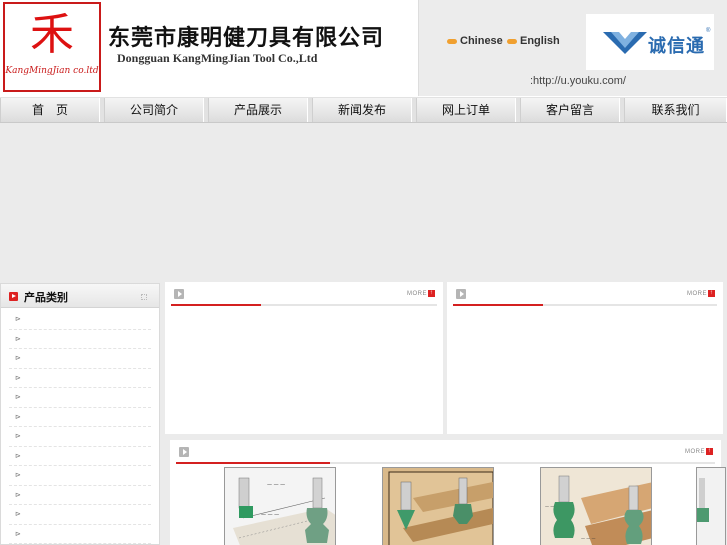 This screenshot has width=727, height=545. Describe the element at coordinates (52, 34) in the screenshot. I see `logo-glyph: ⽲` at that location.